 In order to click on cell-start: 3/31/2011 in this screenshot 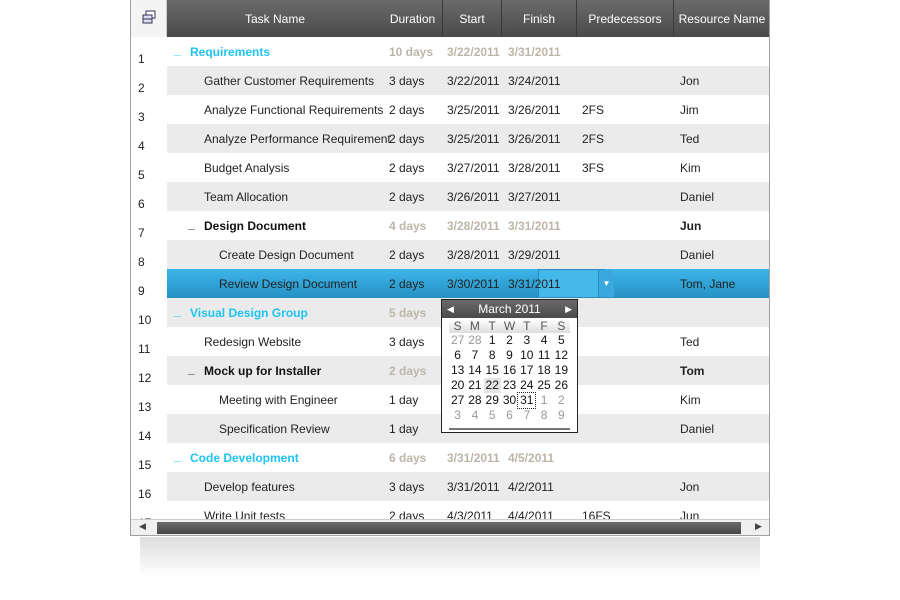, I will do `click(473, 458)`.